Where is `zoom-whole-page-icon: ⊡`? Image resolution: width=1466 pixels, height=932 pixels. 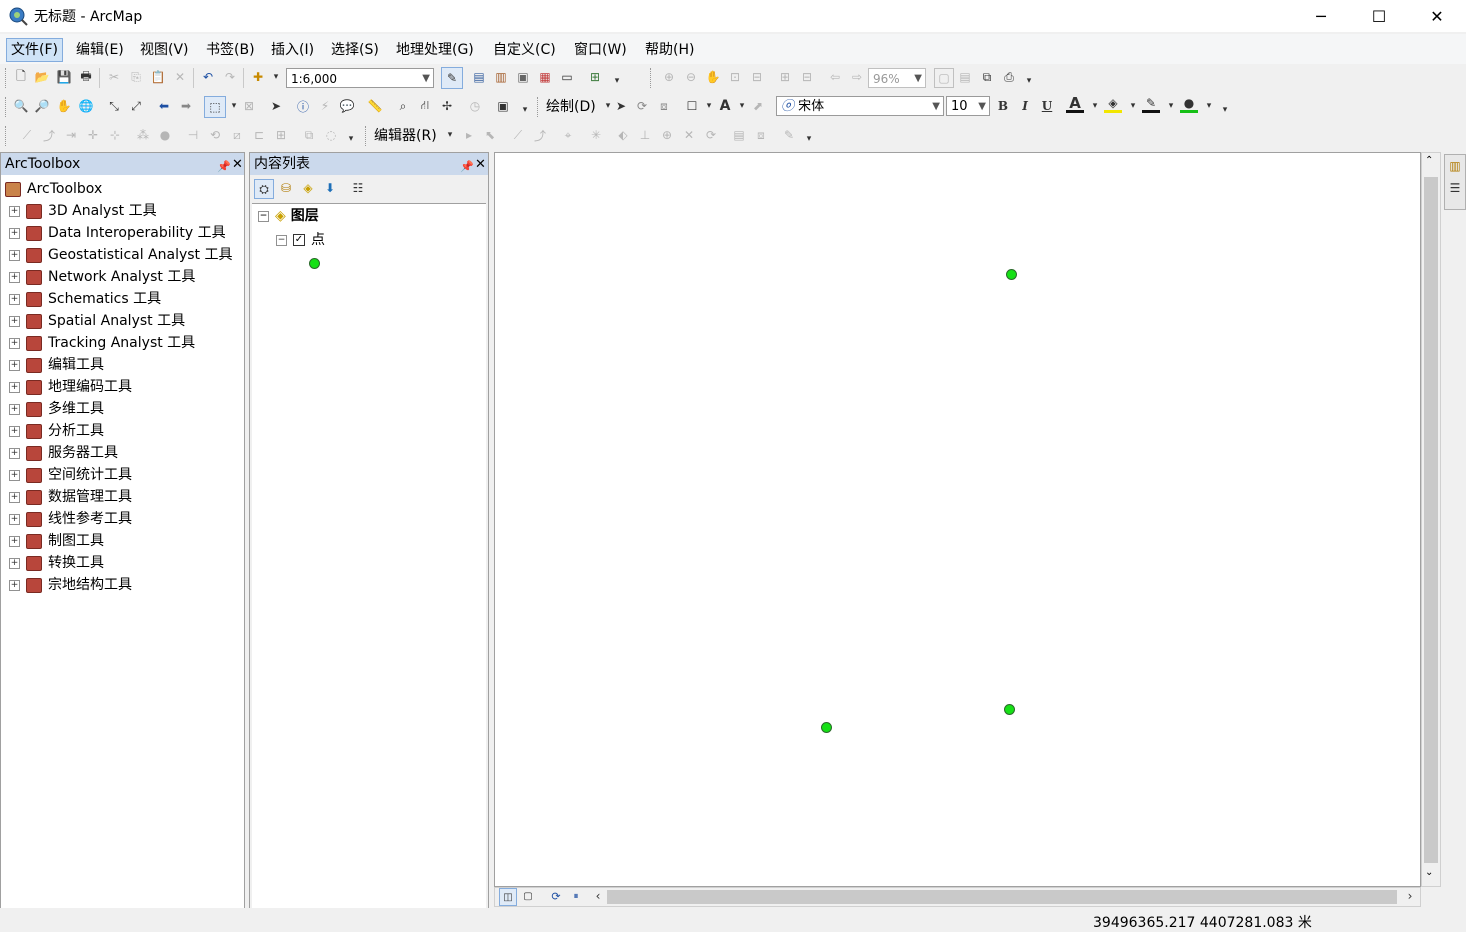
zoom-whole-page-icon: ⊡ is located at coordinates (735, 77).